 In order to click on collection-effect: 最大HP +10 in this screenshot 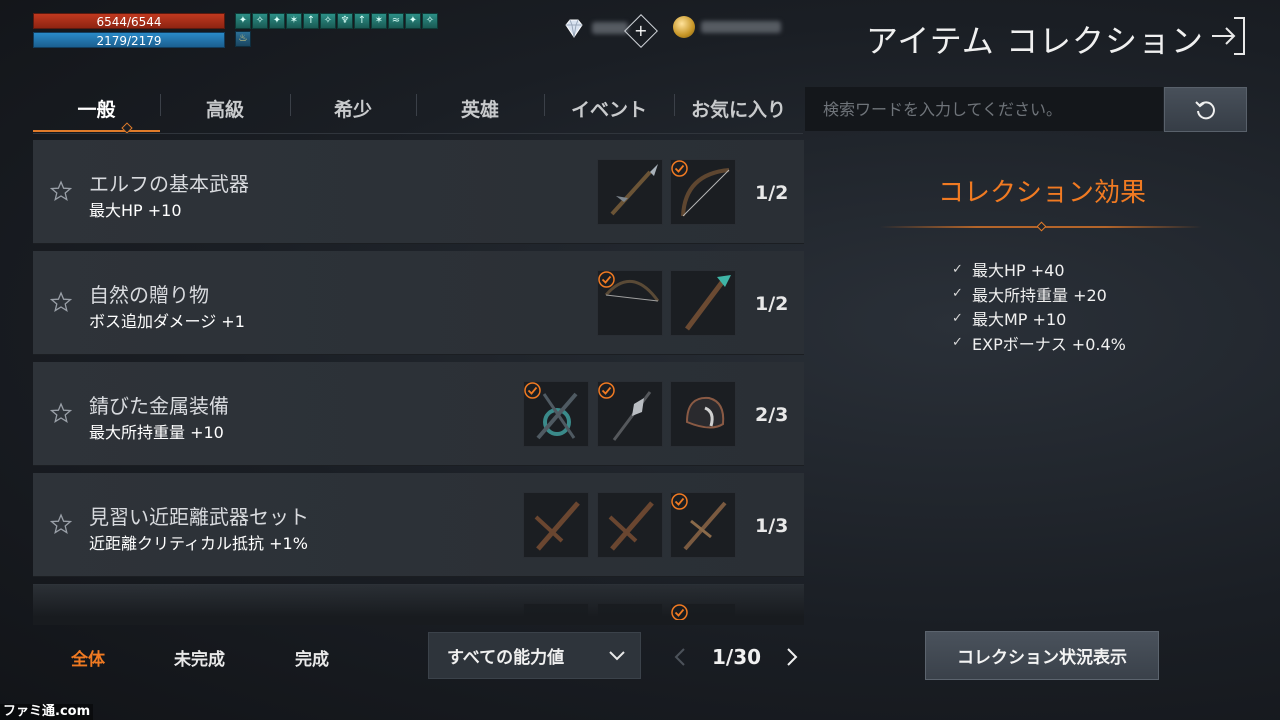, I will do `click(135, 210)`.